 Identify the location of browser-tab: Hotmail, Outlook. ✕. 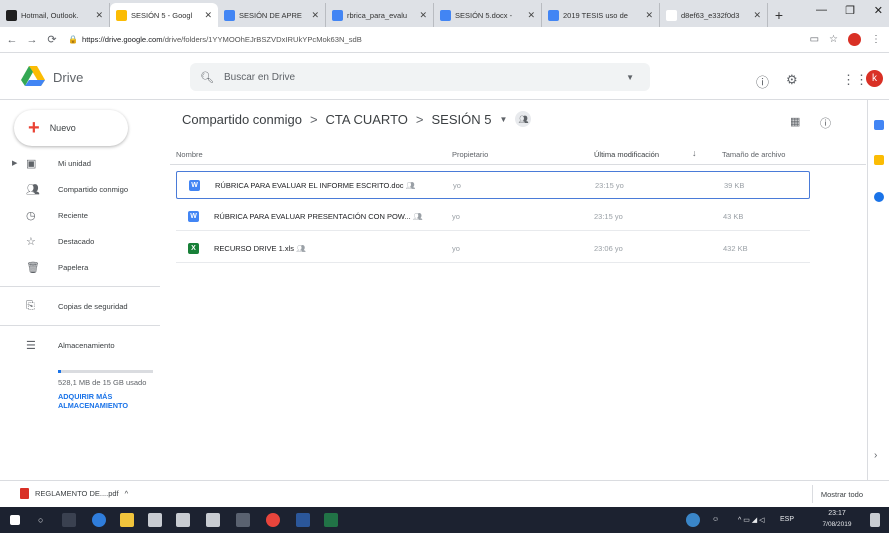
(55, 15).